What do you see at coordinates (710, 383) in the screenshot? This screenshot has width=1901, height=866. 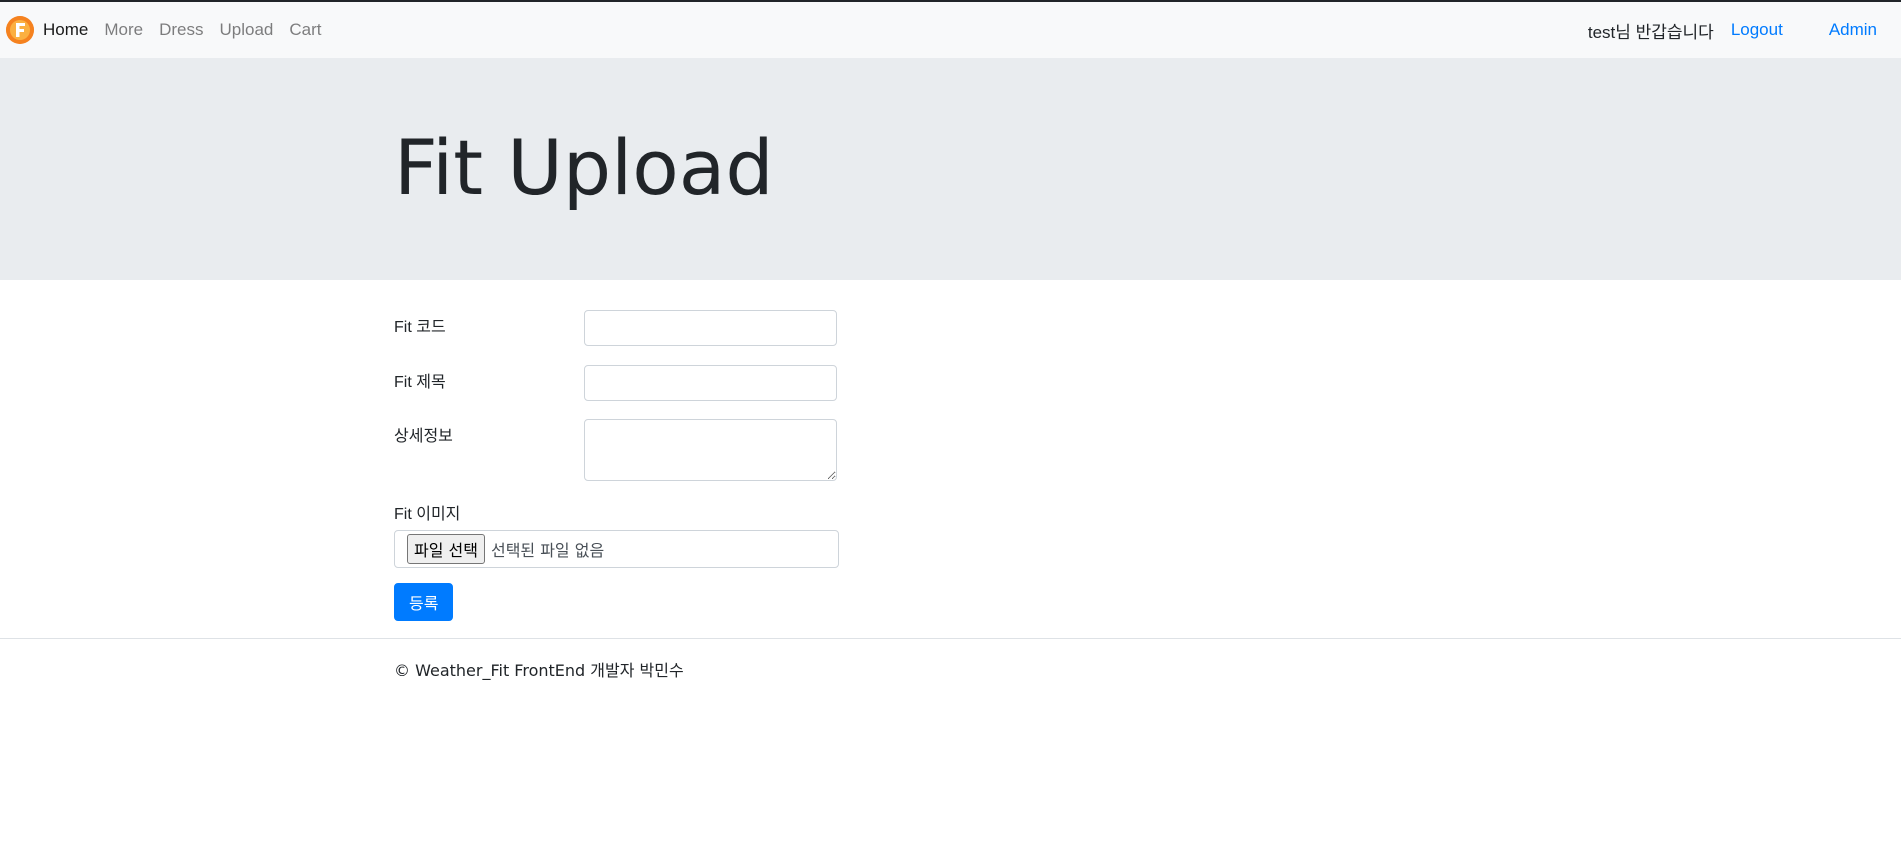 I see `fit-title-input` at bounding box center [710, 383].